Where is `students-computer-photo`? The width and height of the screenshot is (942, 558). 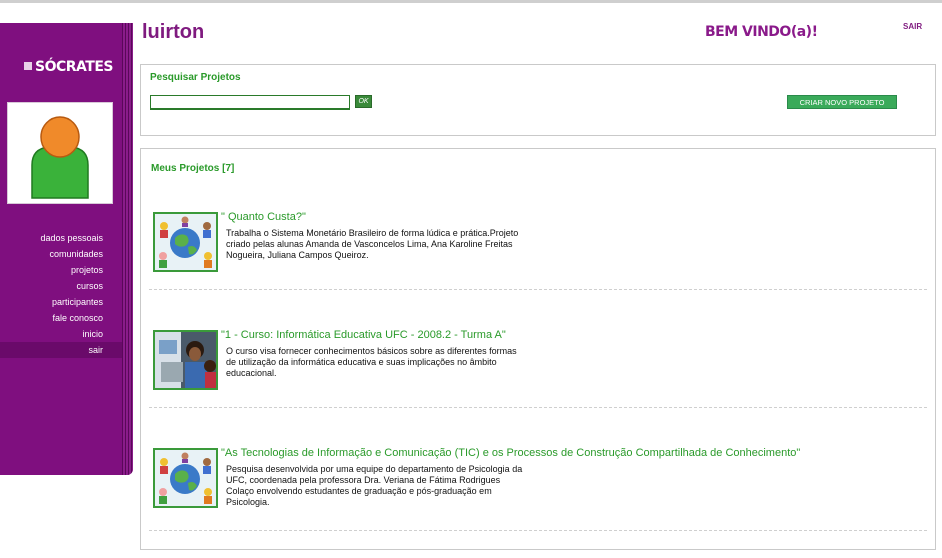
students-computer-photo is located at coordinates (185, 360).